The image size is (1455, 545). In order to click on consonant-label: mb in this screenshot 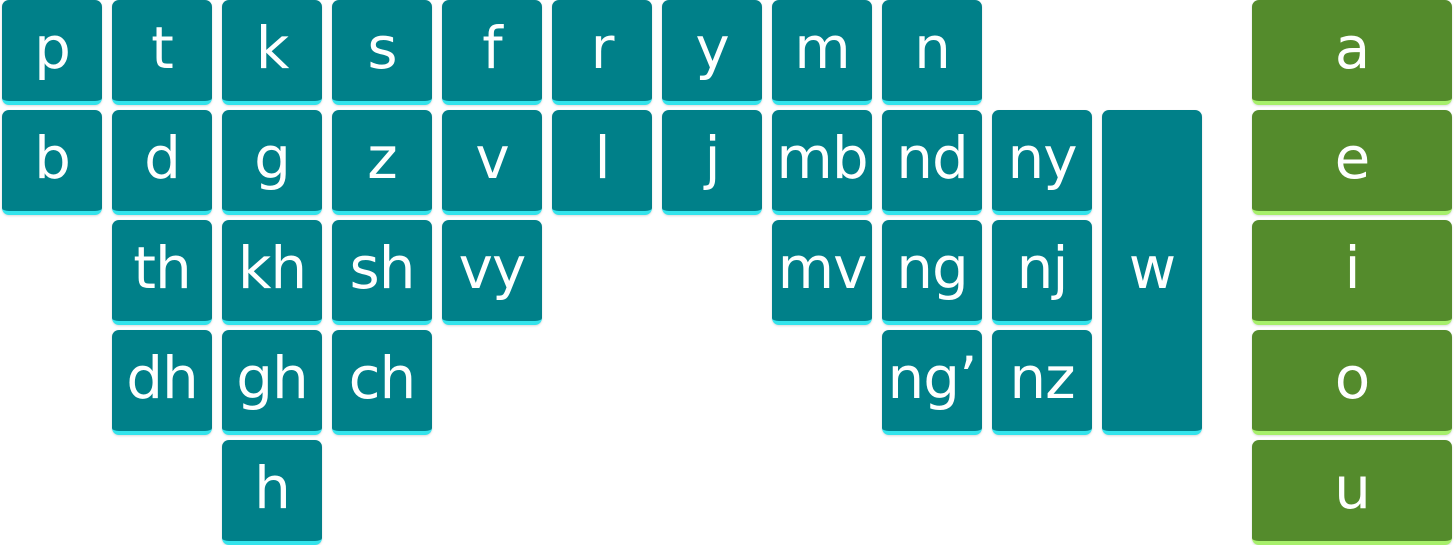, I will do `click(822, 157)`.